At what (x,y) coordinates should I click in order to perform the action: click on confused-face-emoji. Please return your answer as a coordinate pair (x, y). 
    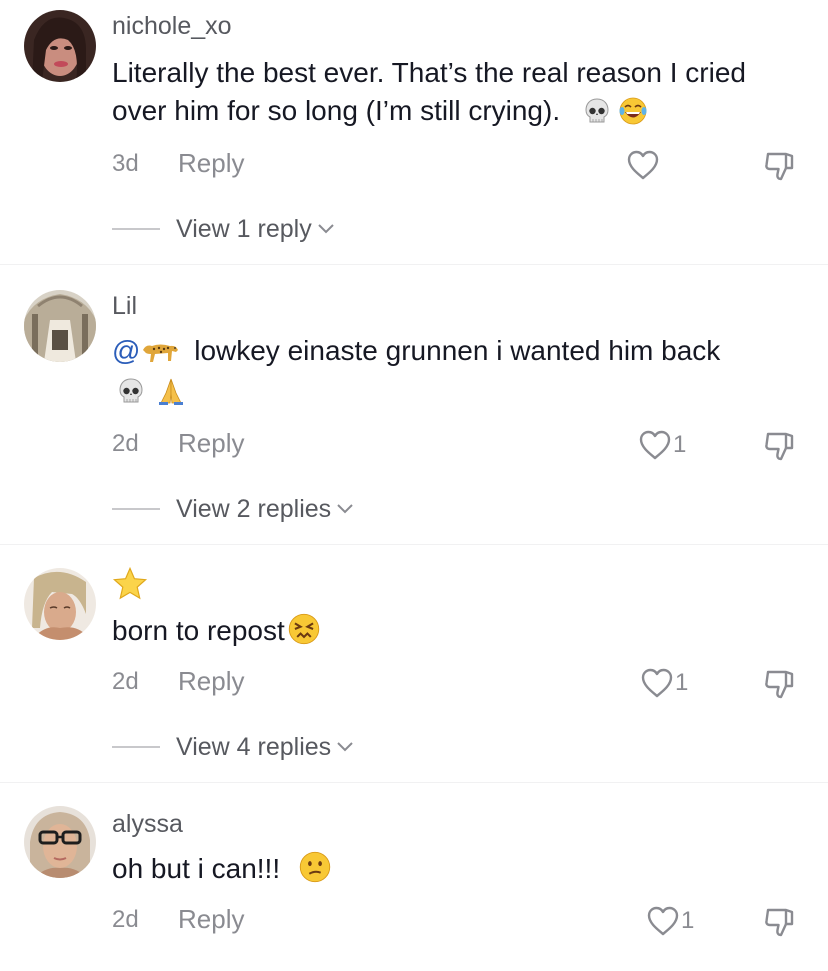
    Looking at the image, I should click on (315, 867).